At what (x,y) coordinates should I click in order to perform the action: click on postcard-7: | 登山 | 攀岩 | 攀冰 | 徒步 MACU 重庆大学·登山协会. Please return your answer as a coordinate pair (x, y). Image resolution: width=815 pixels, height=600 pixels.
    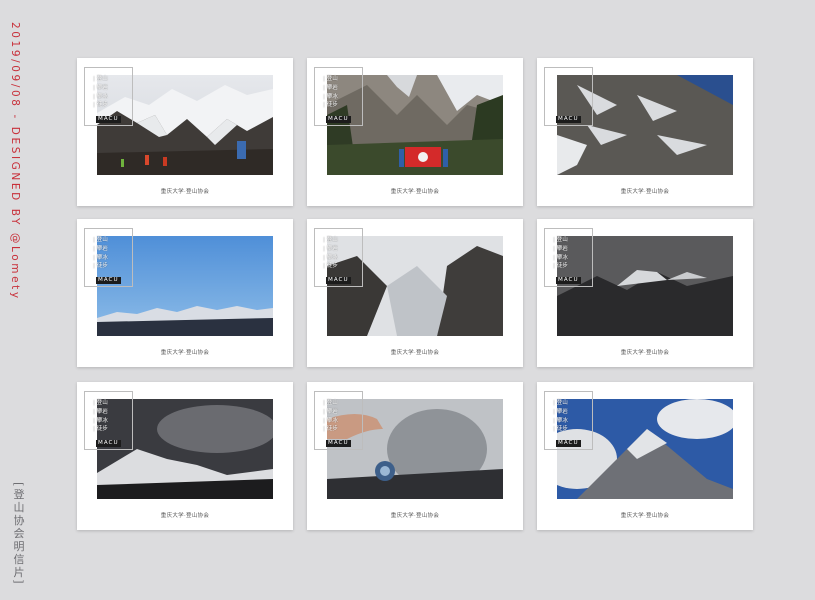
    Looking at the image, I should click on (185, 456).